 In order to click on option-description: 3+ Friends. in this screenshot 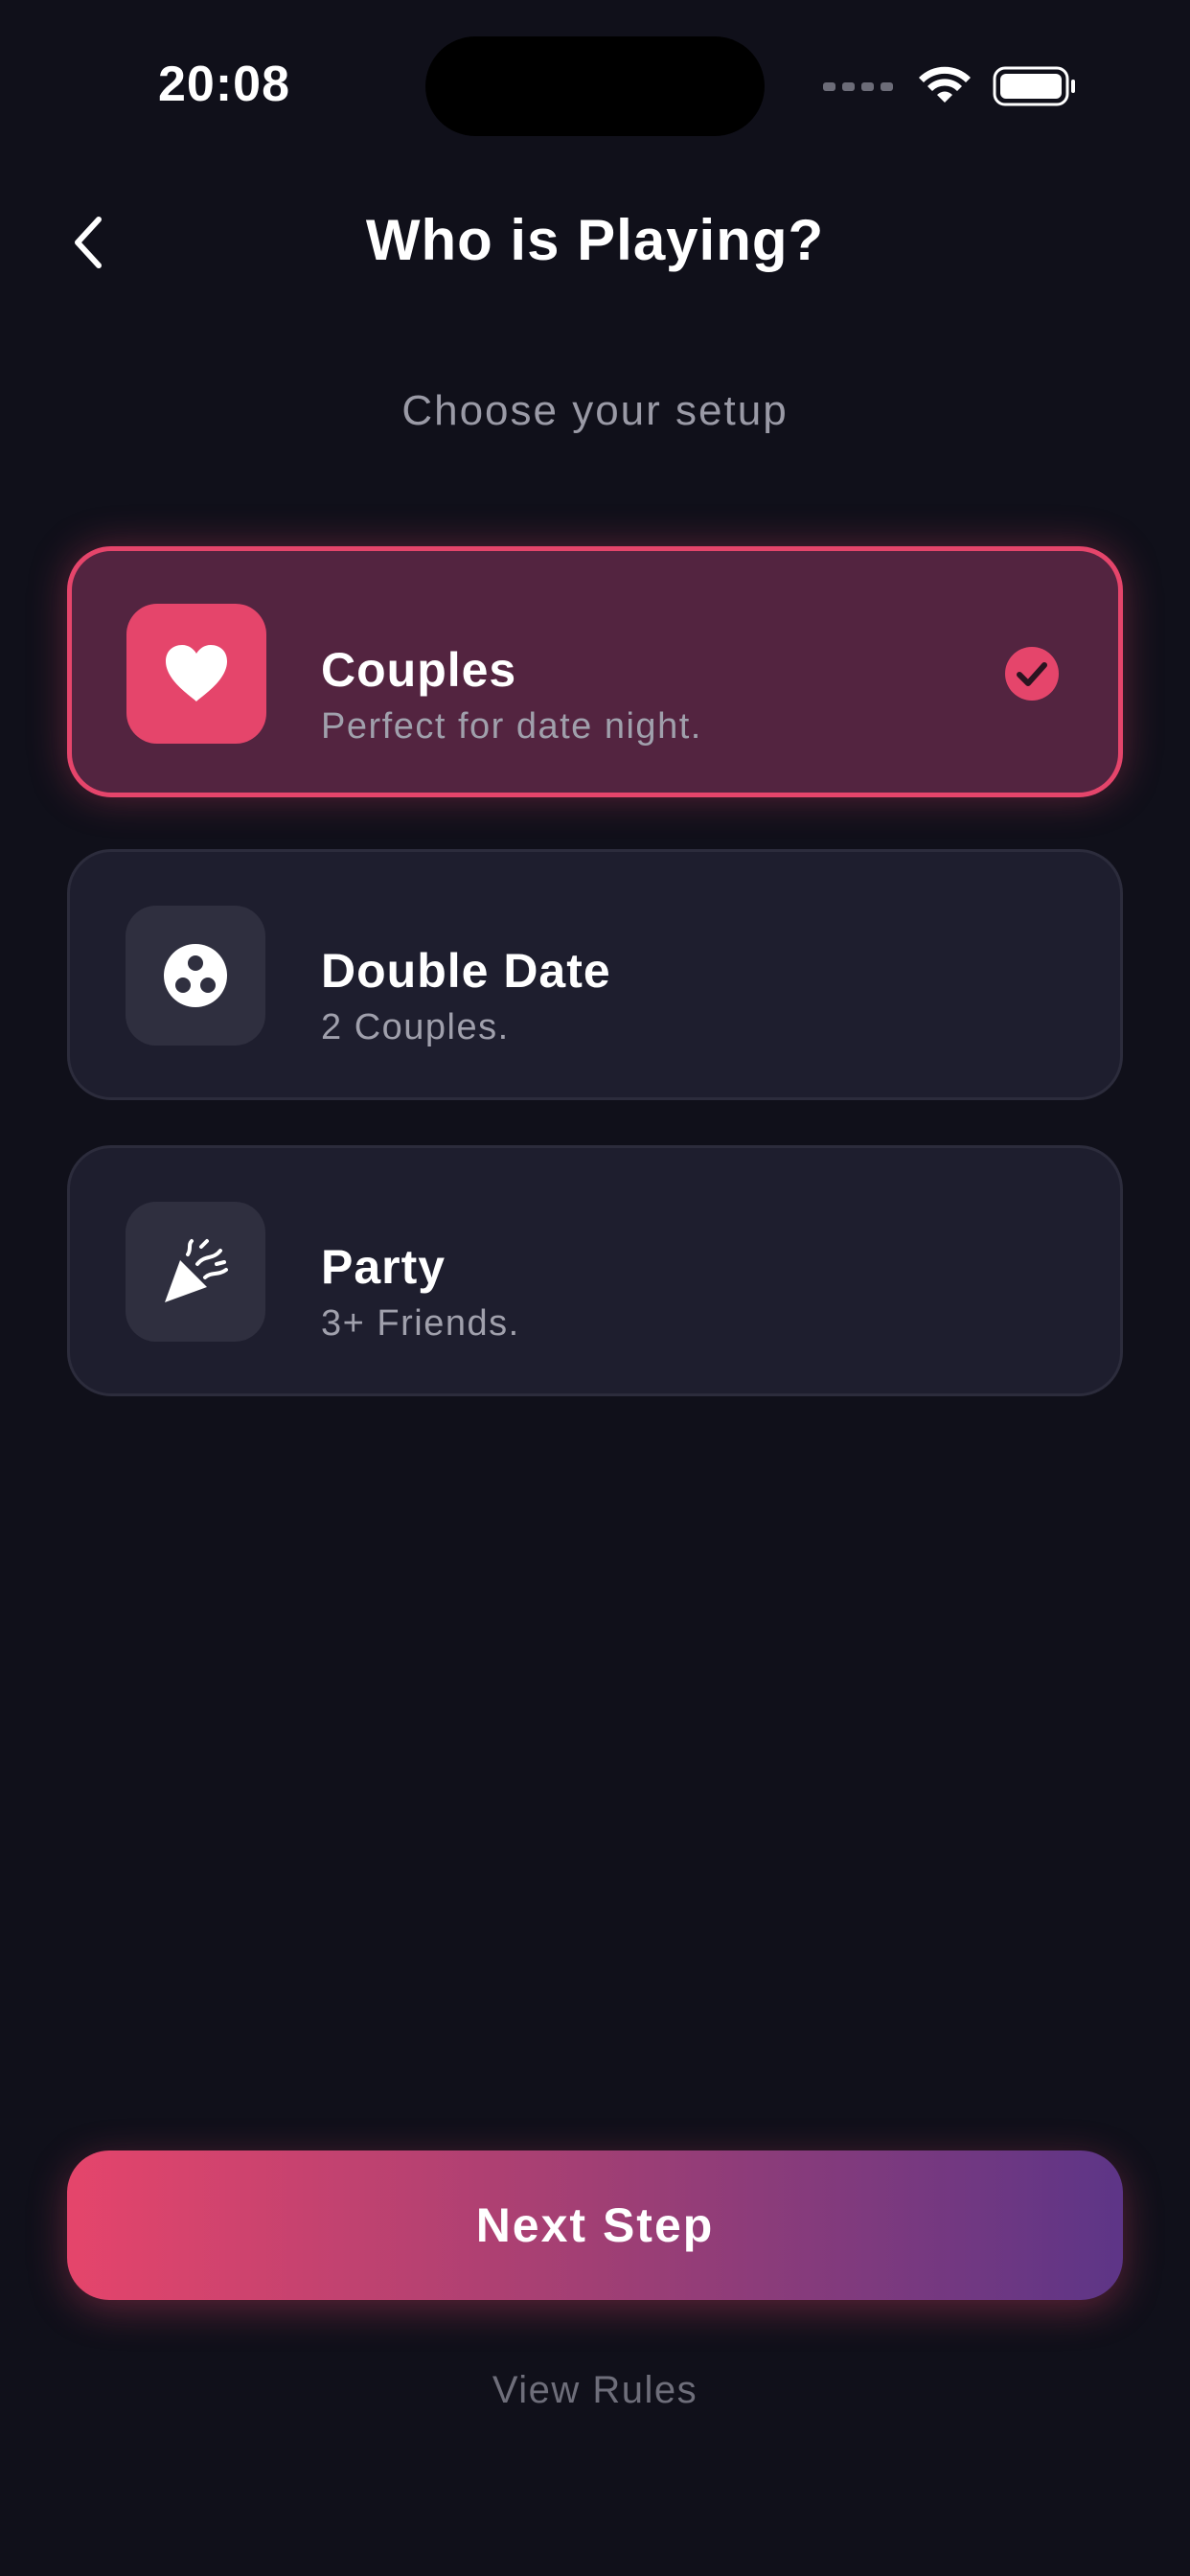, I will do `click(421, 1323)`.